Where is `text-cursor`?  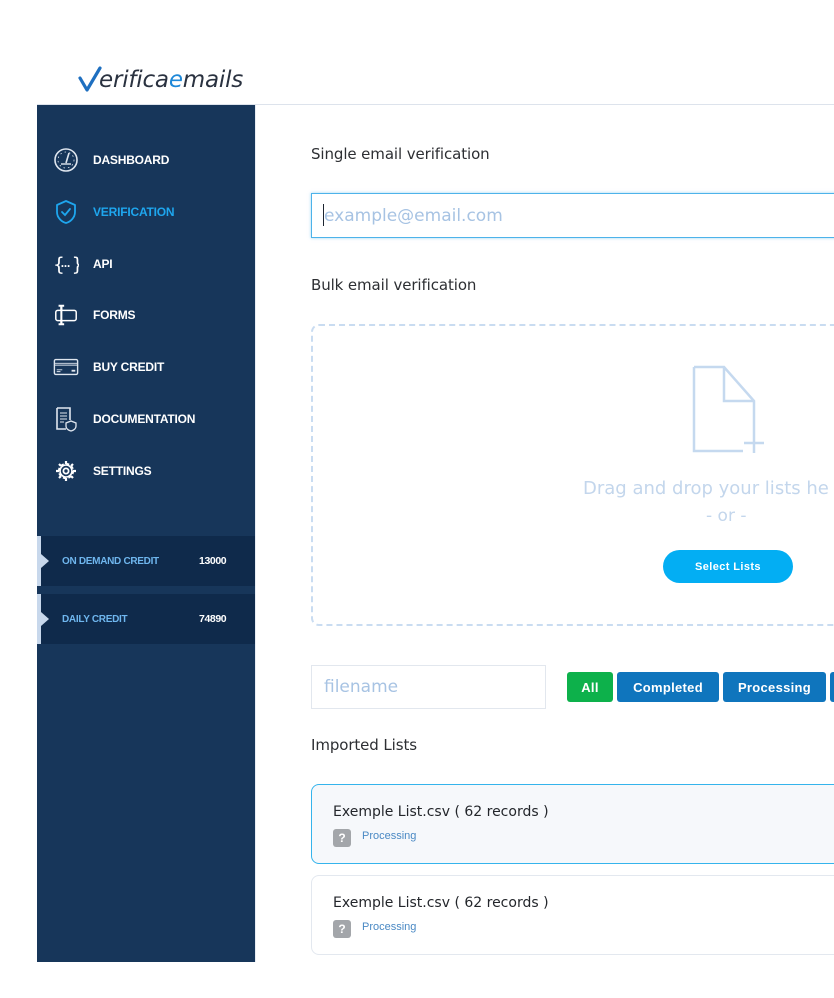
text-cursor is located at coordinates (323, 215).